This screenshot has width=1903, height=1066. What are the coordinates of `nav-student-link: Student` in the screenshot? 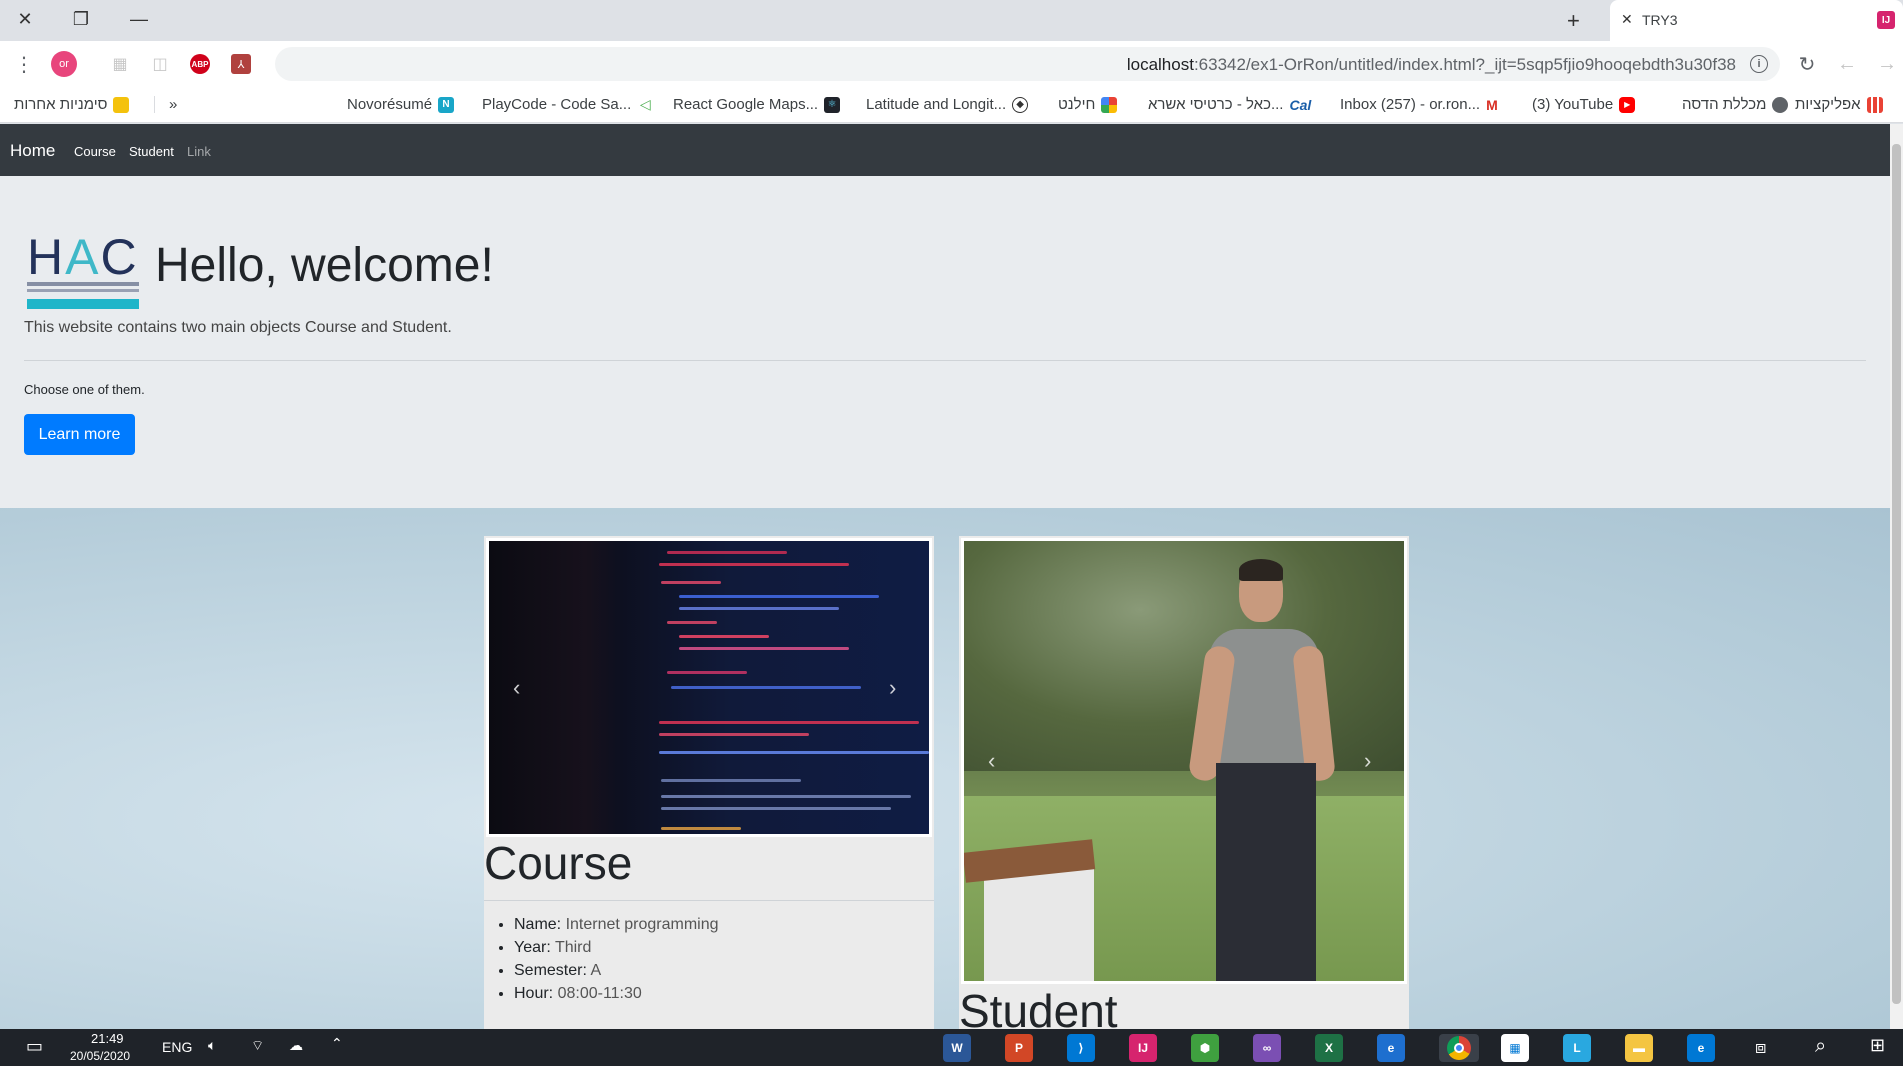 It's located at (151, 151).